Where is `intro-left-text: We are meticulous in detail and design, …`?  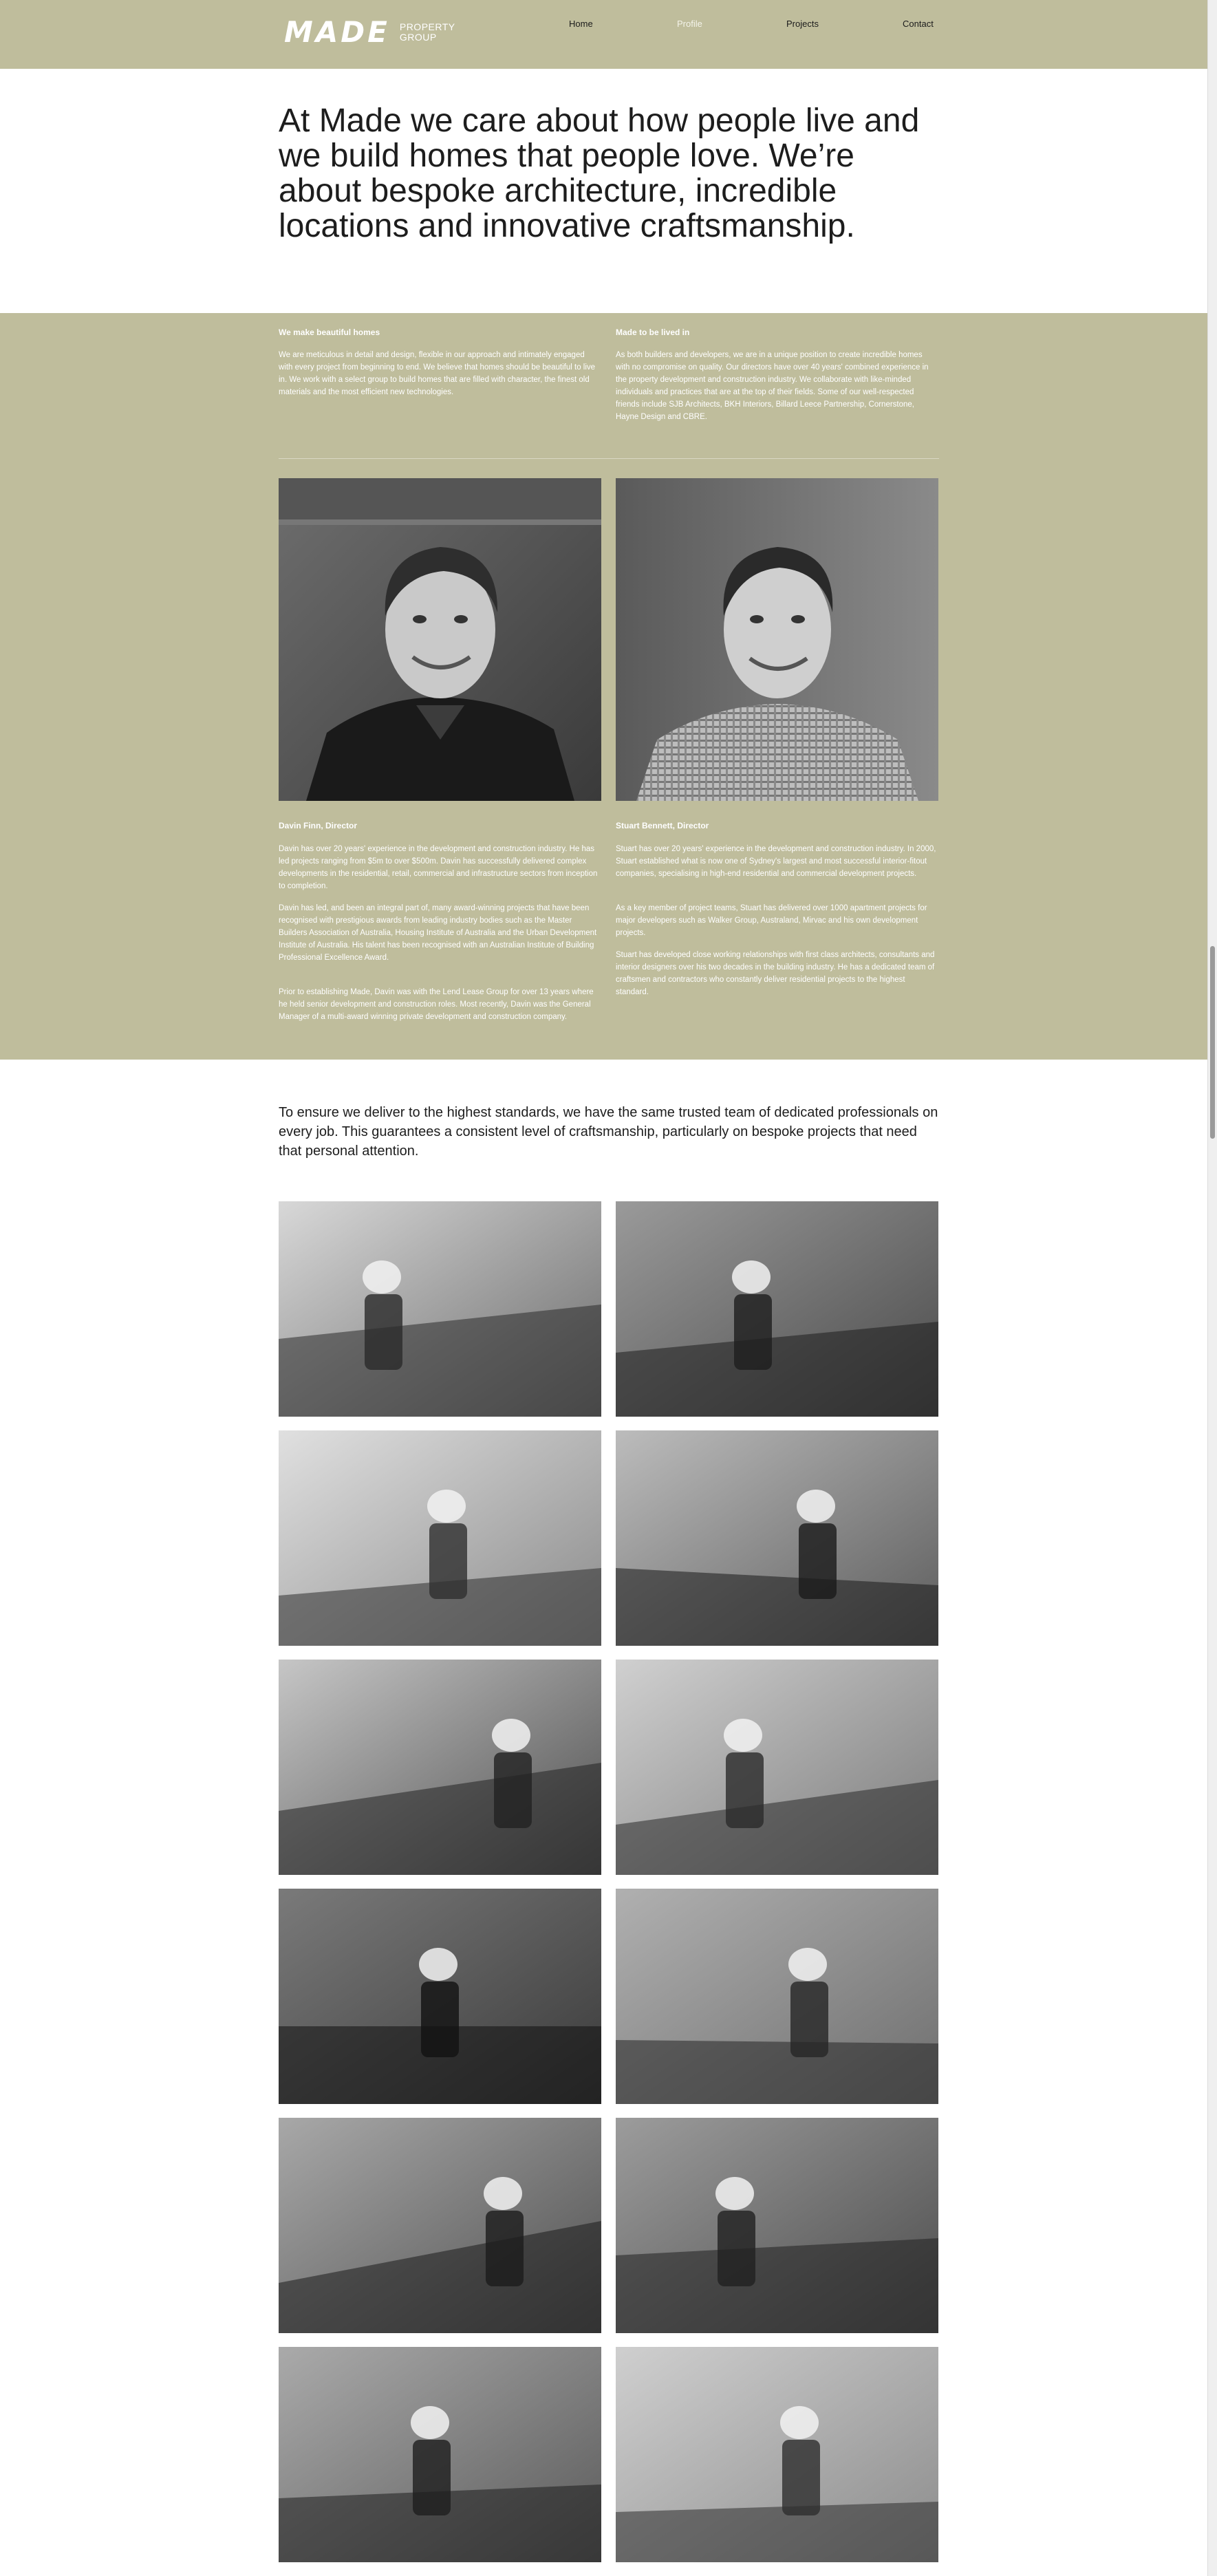 intro-left-text: We are meticulous in detail and design, … is located at coordinates (437, 374).